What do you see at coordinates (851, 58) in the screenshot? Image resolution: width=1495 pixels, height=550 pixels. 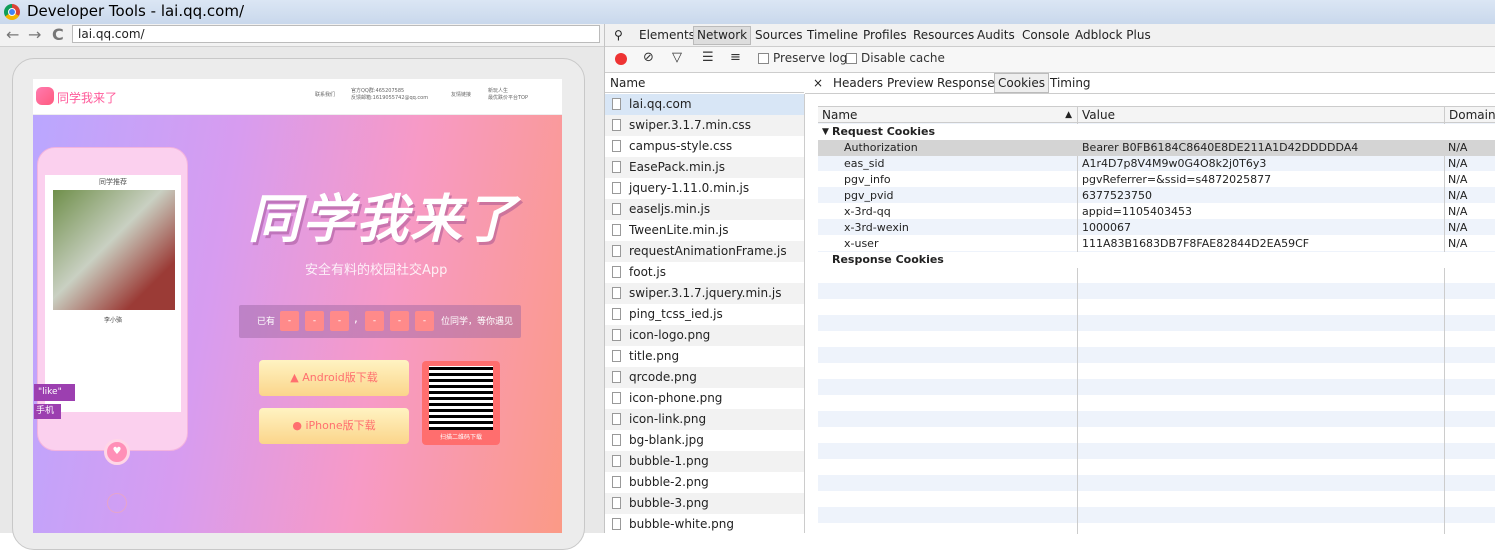 I see `disable-cache-checkbox` at bounding box center [851, 58].